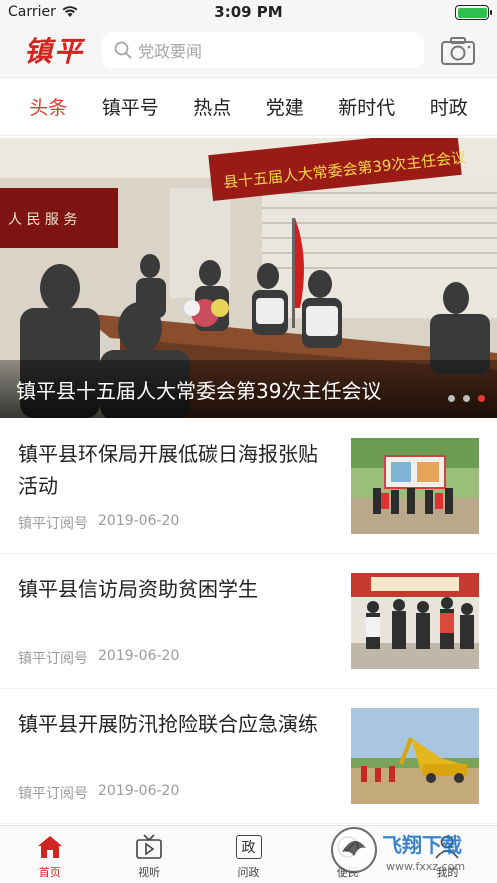 This screenshot has width=497, height=883. What do you see at coordinates (458, 51) in the screenshot?
I see `camera-icon` at bounding box center [458, 51].